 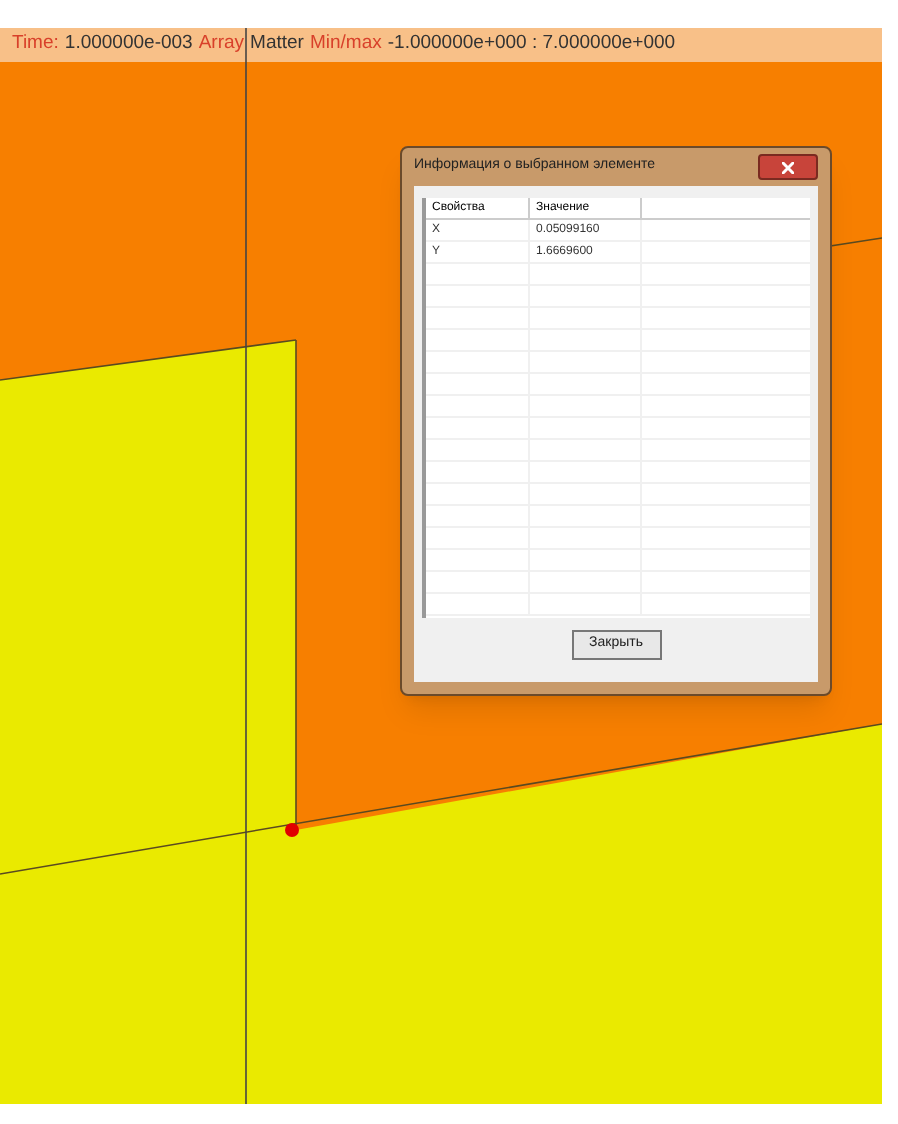 What do you see at coordinates (35, 44) in the screenshot?
I see `status-label: Time:` at bounding box center [35, 44].